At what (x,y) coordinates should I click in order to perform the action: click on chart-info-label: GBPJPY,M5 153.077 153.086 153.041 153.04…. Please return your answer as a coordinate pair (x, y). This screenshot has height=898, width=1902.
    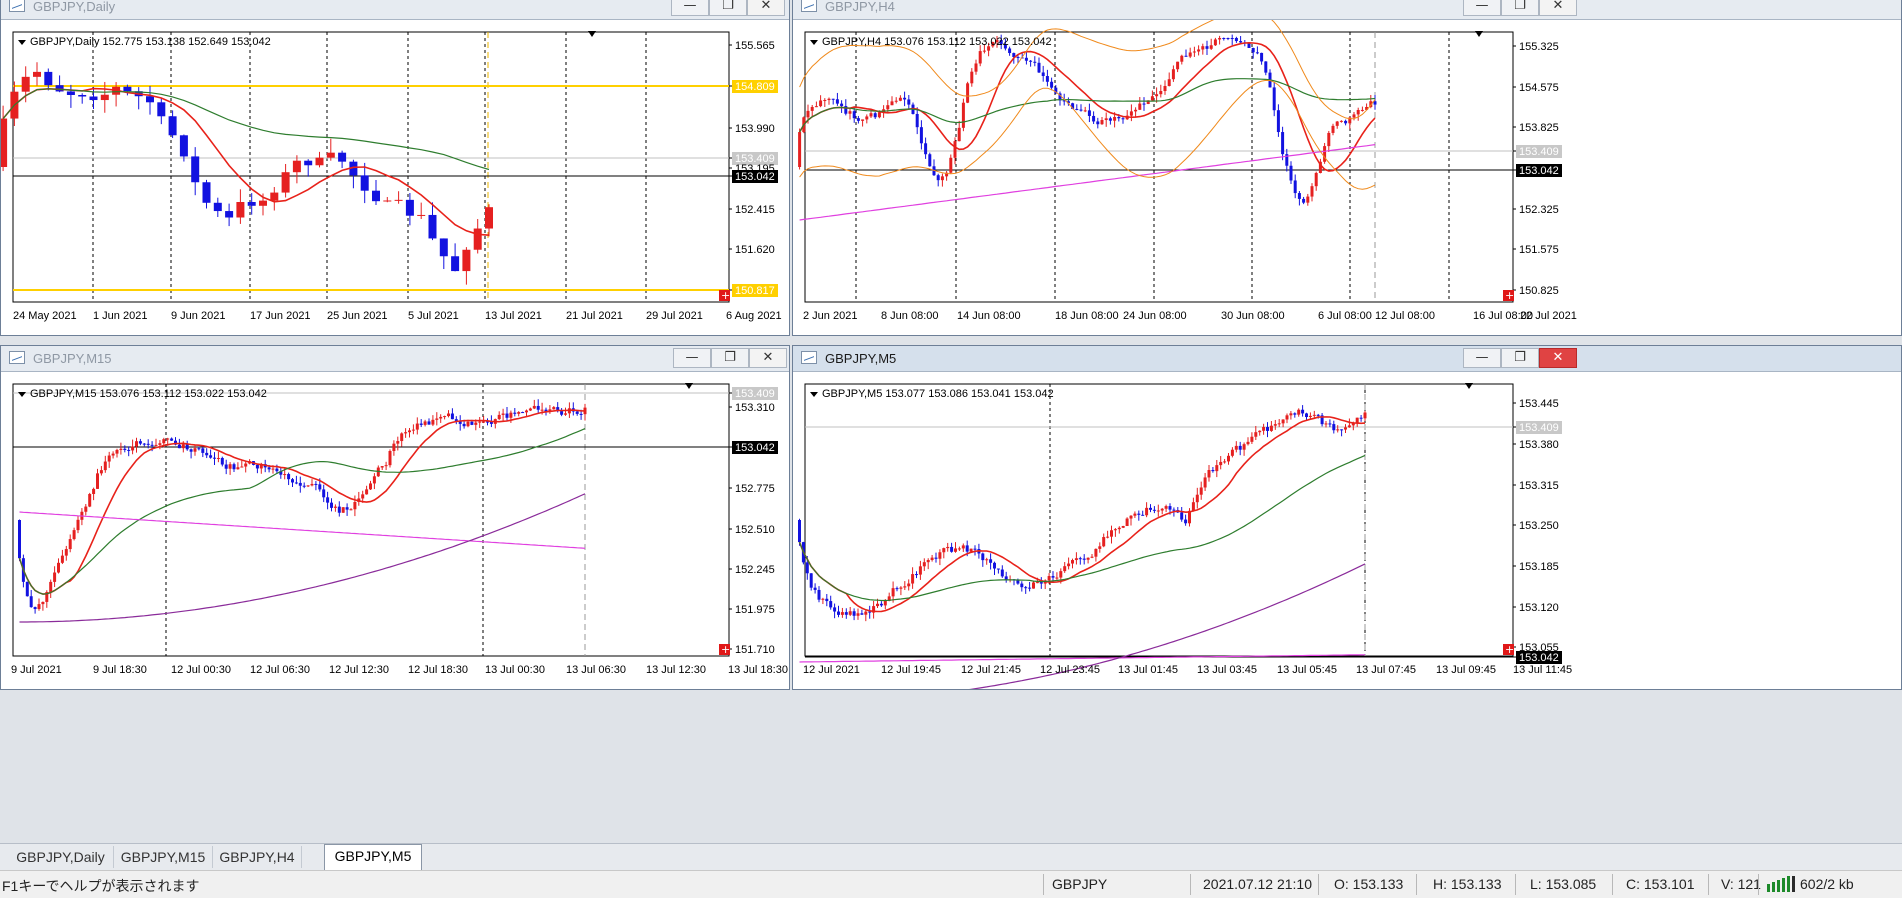
    Looking at the image, I should click on (938, 394).